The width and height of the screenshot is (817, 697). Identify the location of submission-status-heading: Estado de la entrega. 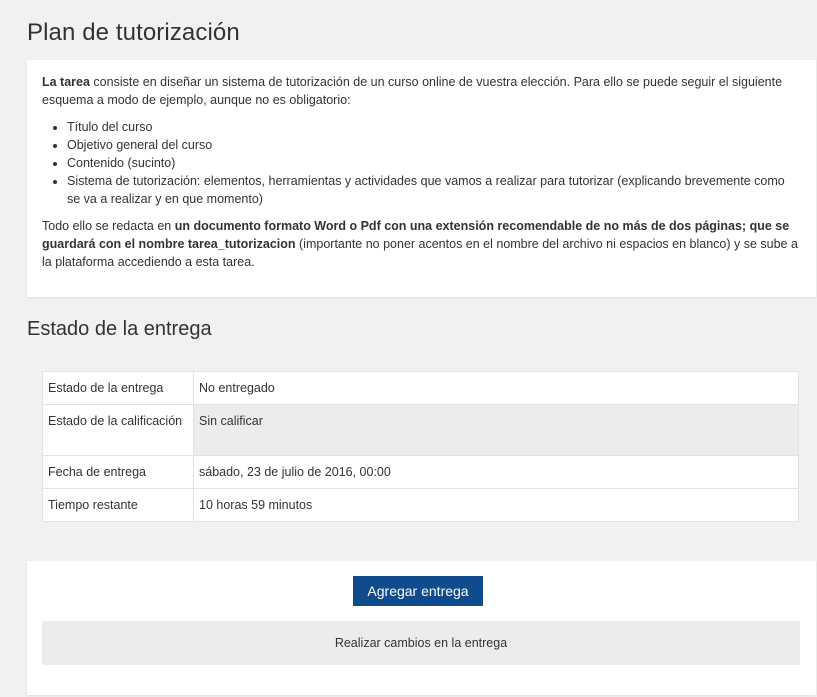
(119, 329).